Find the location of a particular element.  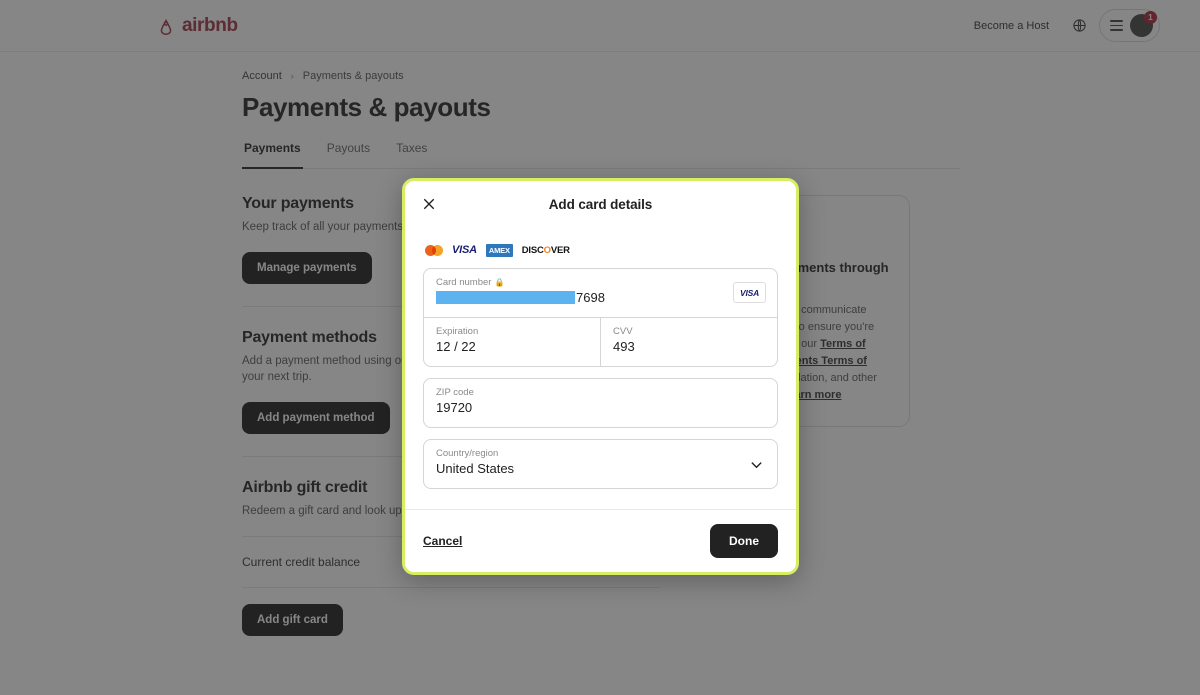

zip-code-field: ZIP code 19720 is located at coordinates (600, 403).